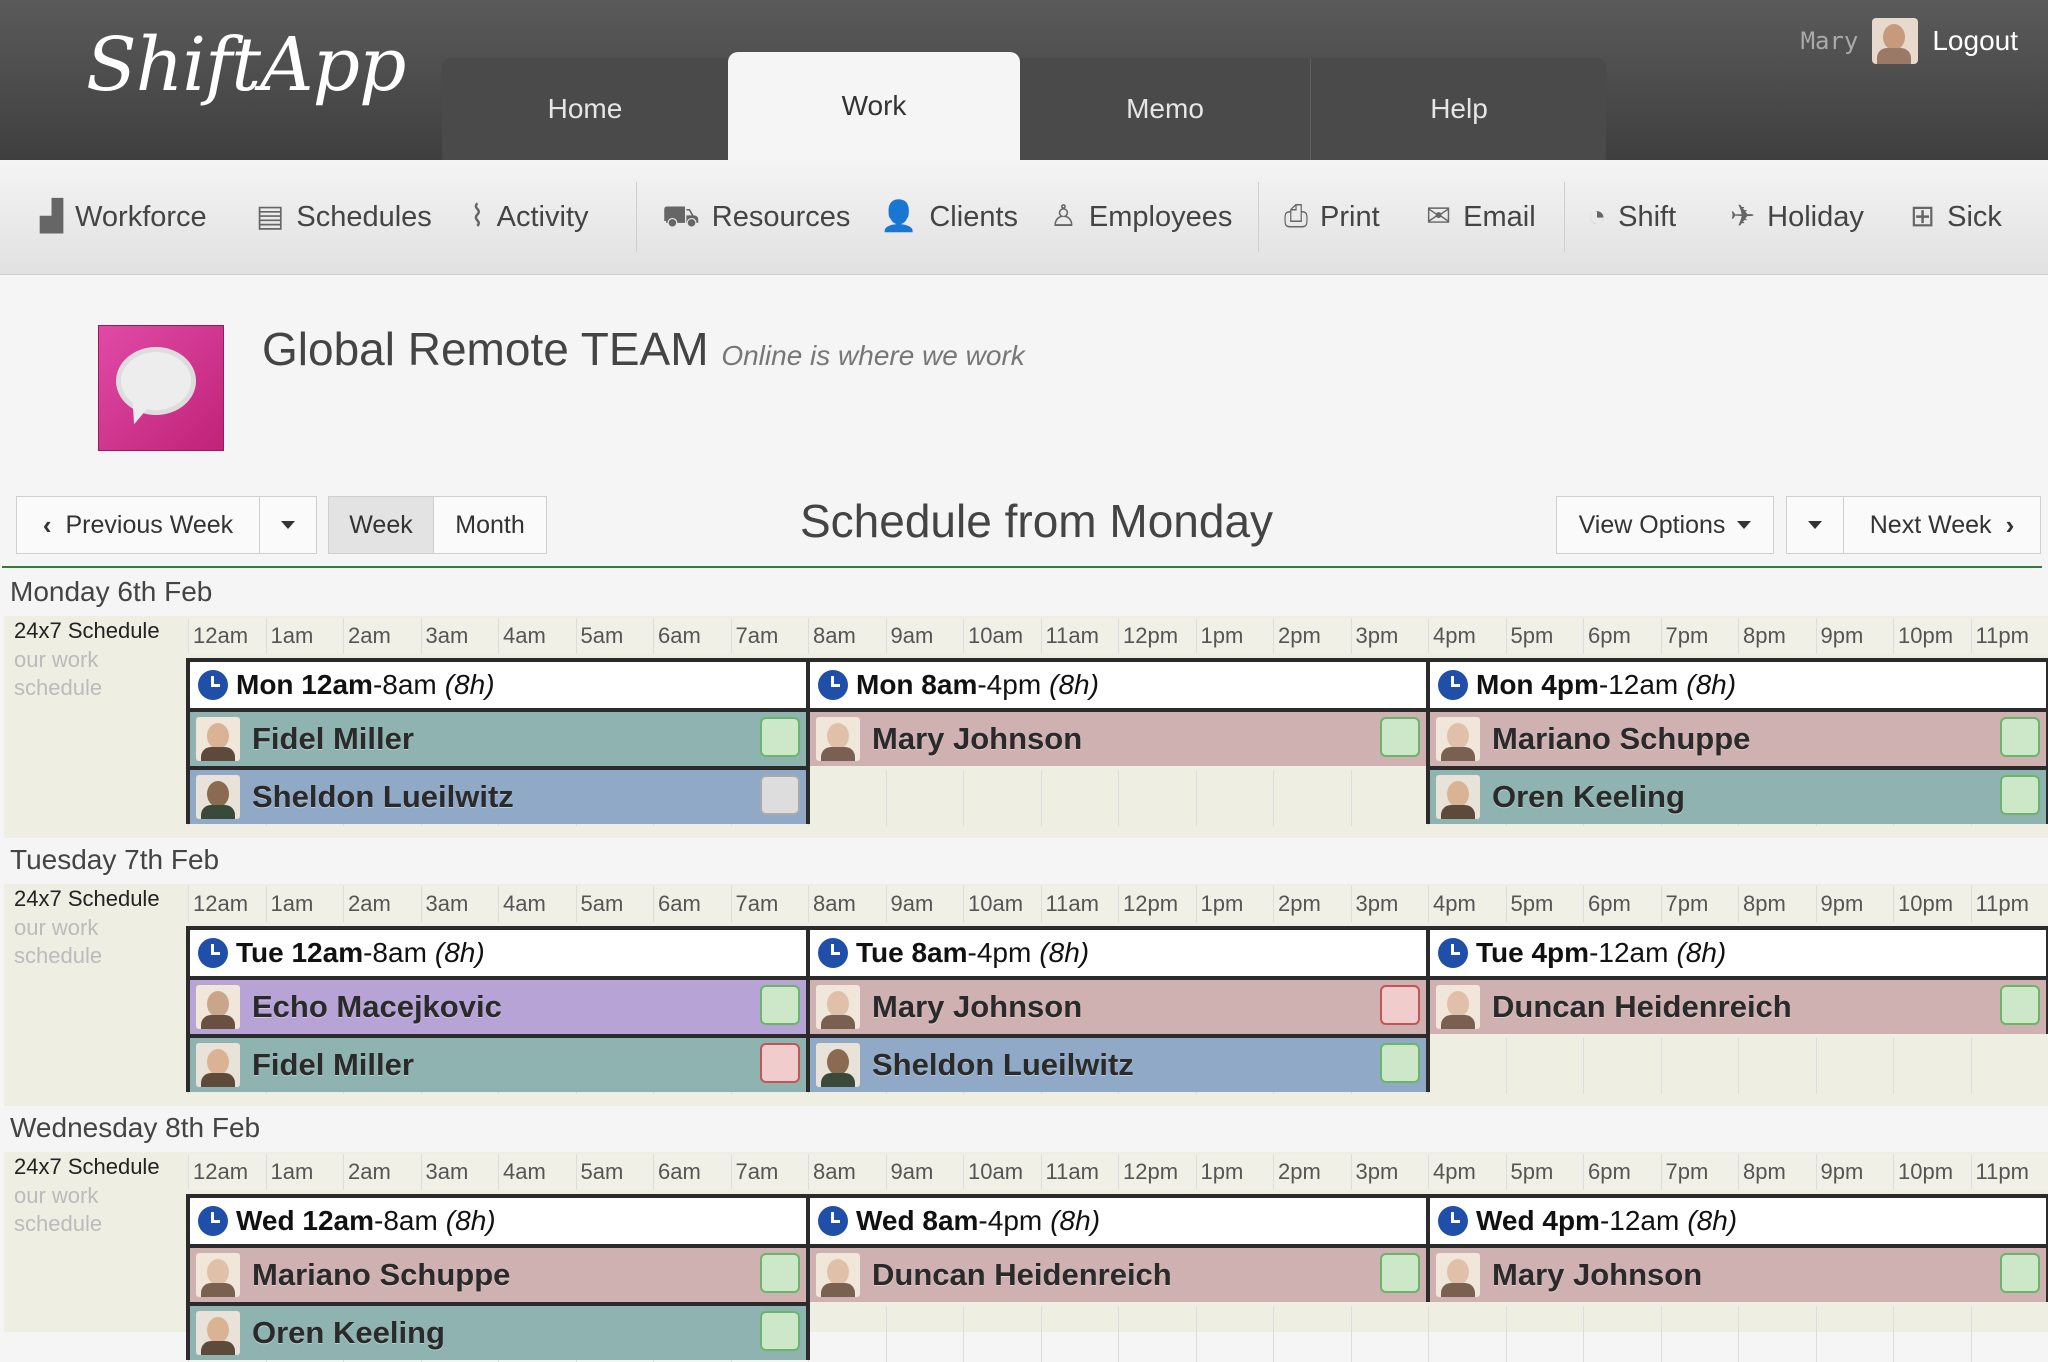 The image size is (2048, 1362). I want to click on employee-row: Echo Macejkovic, so click(498, 1005).